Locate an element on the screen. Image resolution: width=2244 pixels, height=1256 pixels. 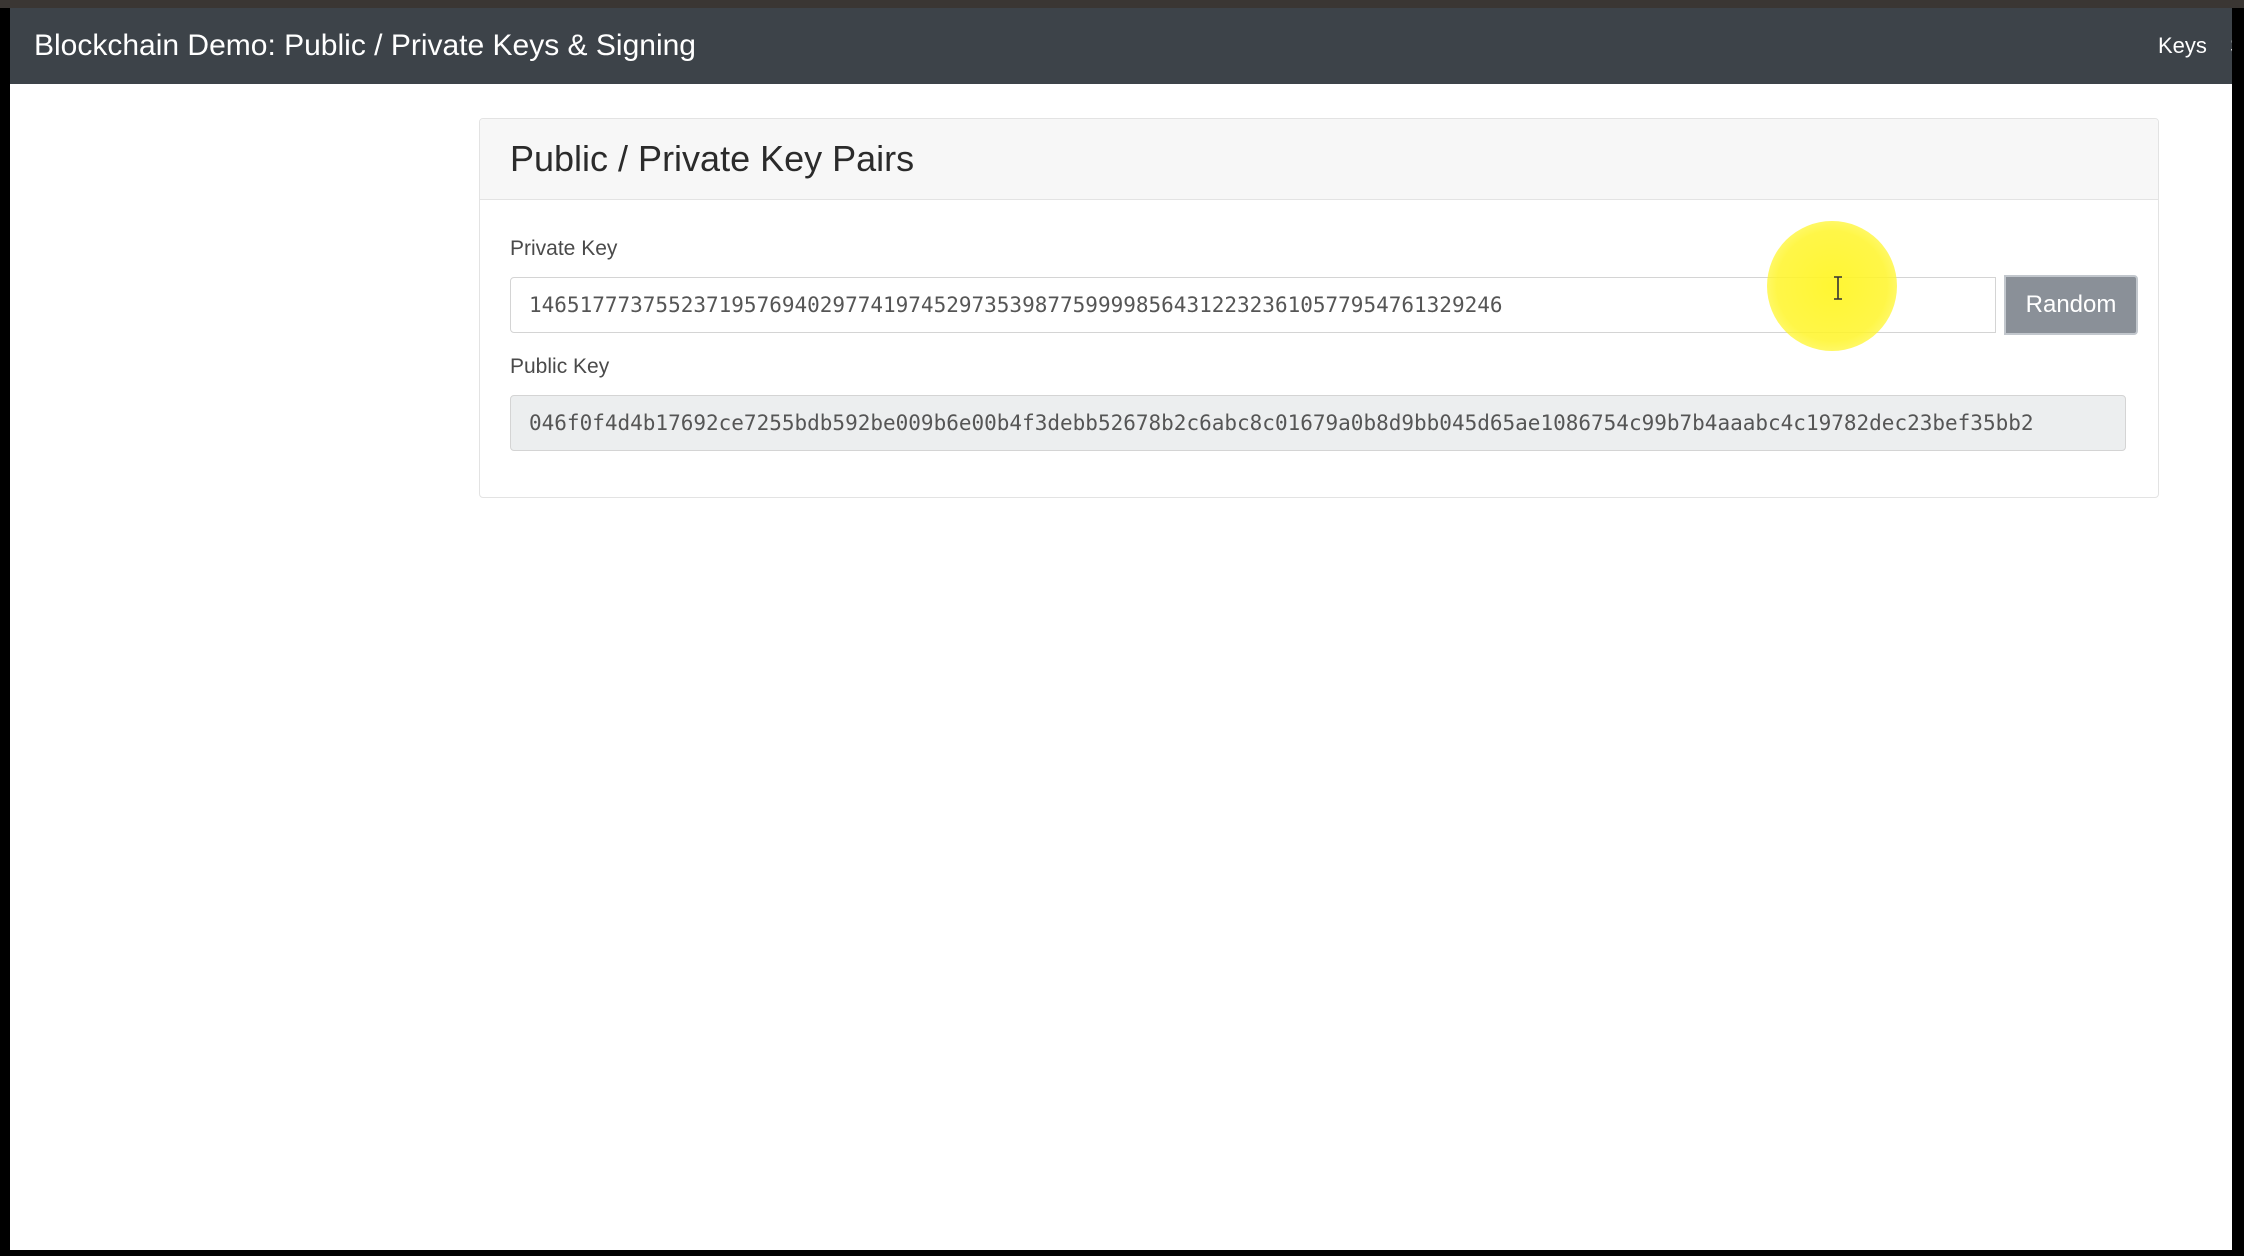
private-key-label: Private Key is located at coordinates (564, 248).